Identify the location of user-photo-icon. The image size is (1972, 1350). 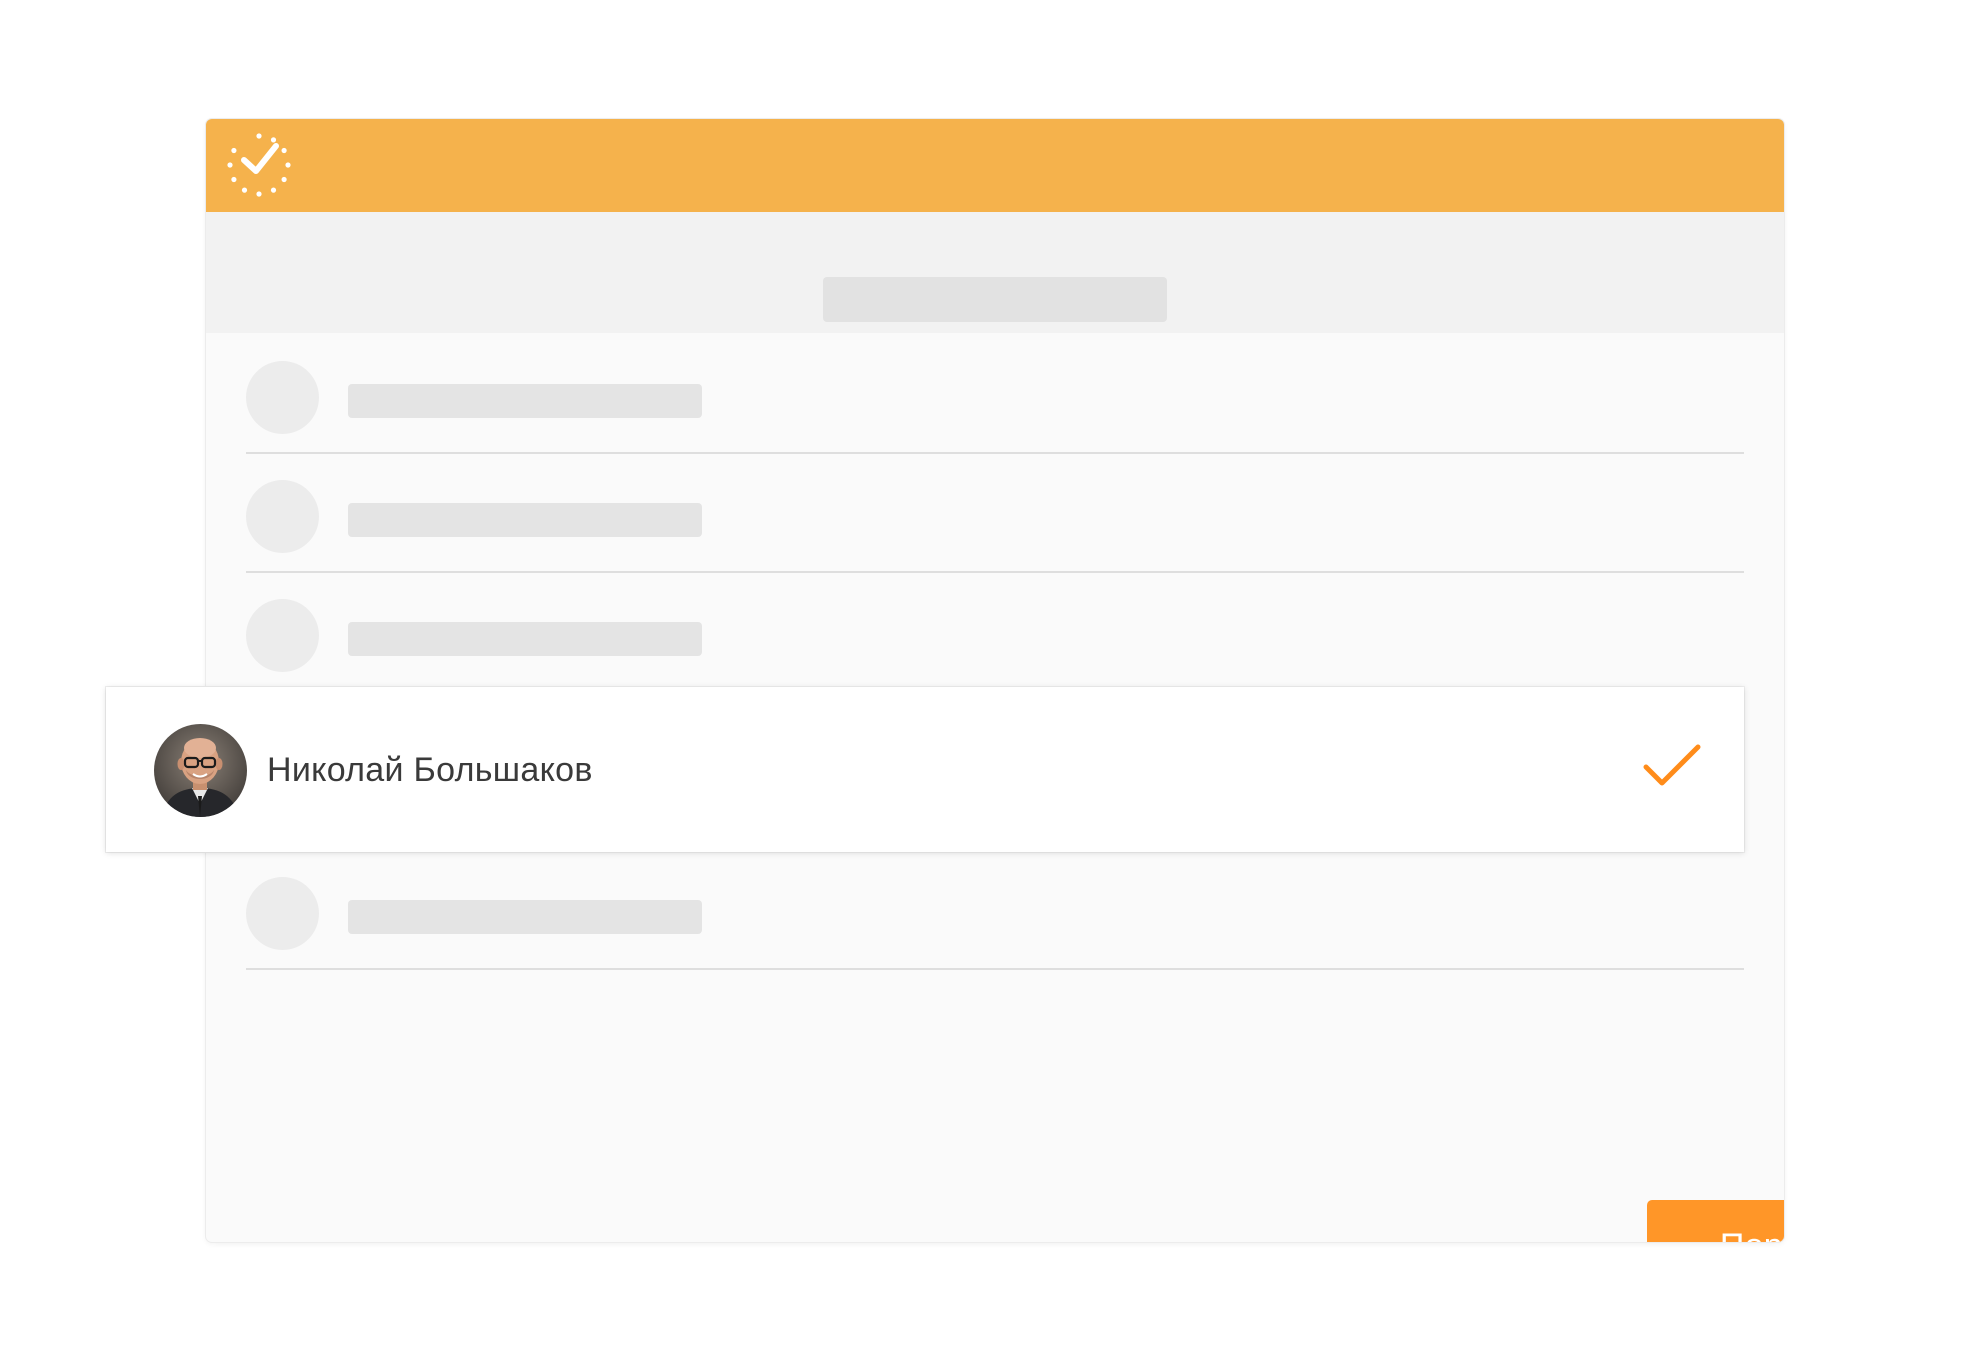
(200, 770).